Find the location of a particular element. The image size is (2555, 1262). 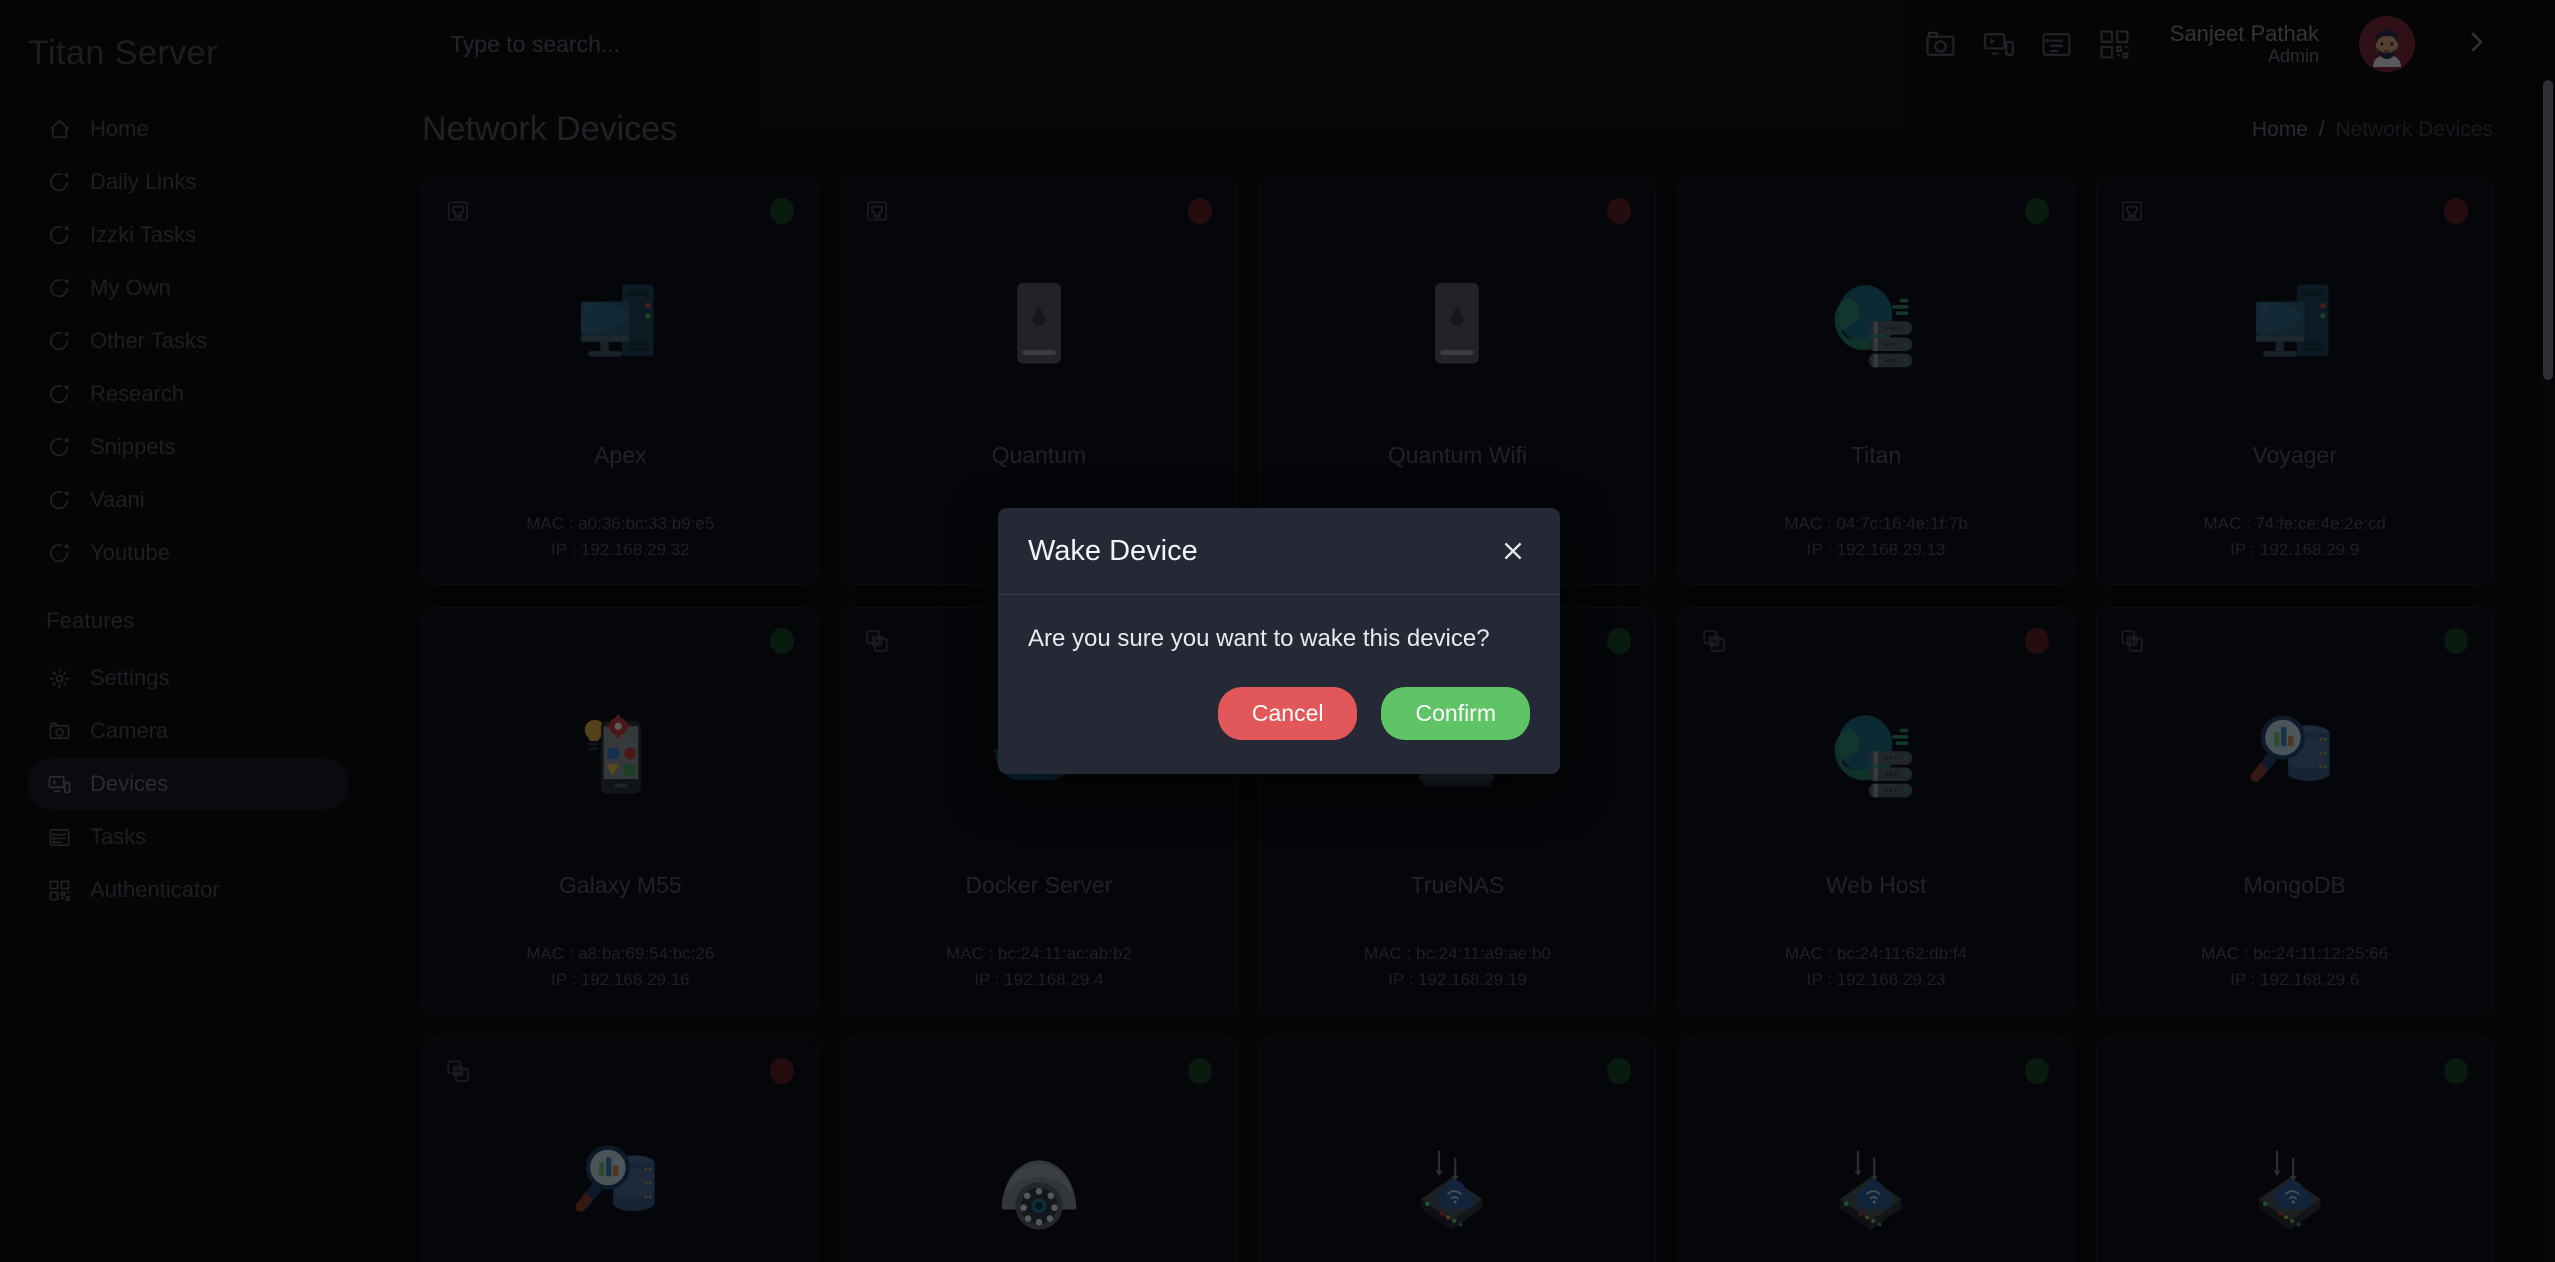

page-scrollbar is located at coordinates (2548, 631).